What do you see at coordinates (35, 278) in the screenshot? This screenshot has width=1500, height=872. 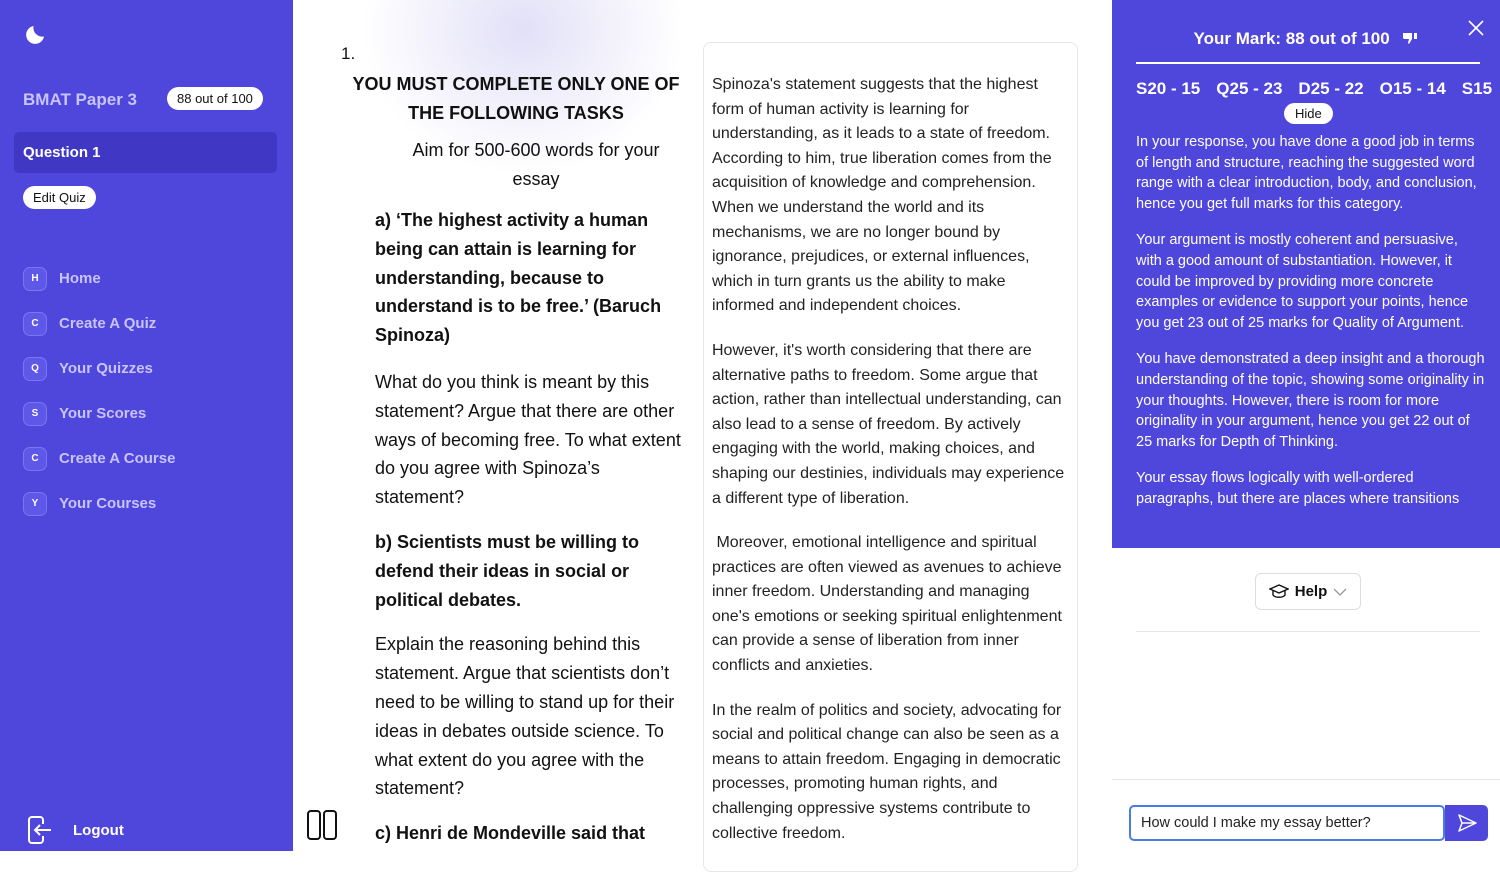 I see `home-icon: H` at bounding box center [35, 278].